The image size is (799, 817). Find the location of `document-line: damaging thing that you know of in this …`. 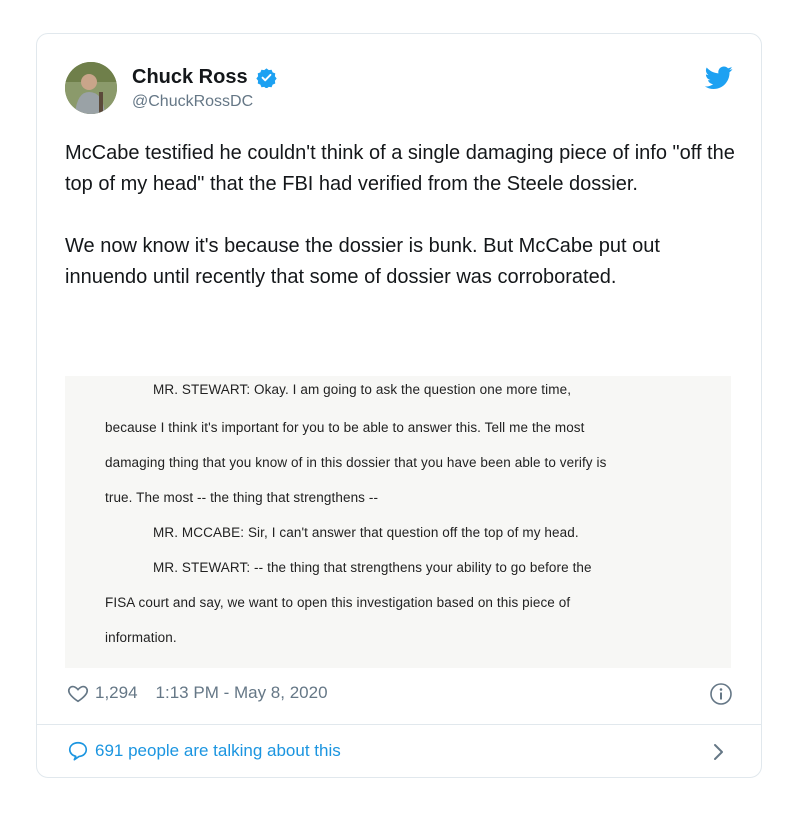

document-line: damaging thing that you know of in this … is located at coordinates (356, 462).